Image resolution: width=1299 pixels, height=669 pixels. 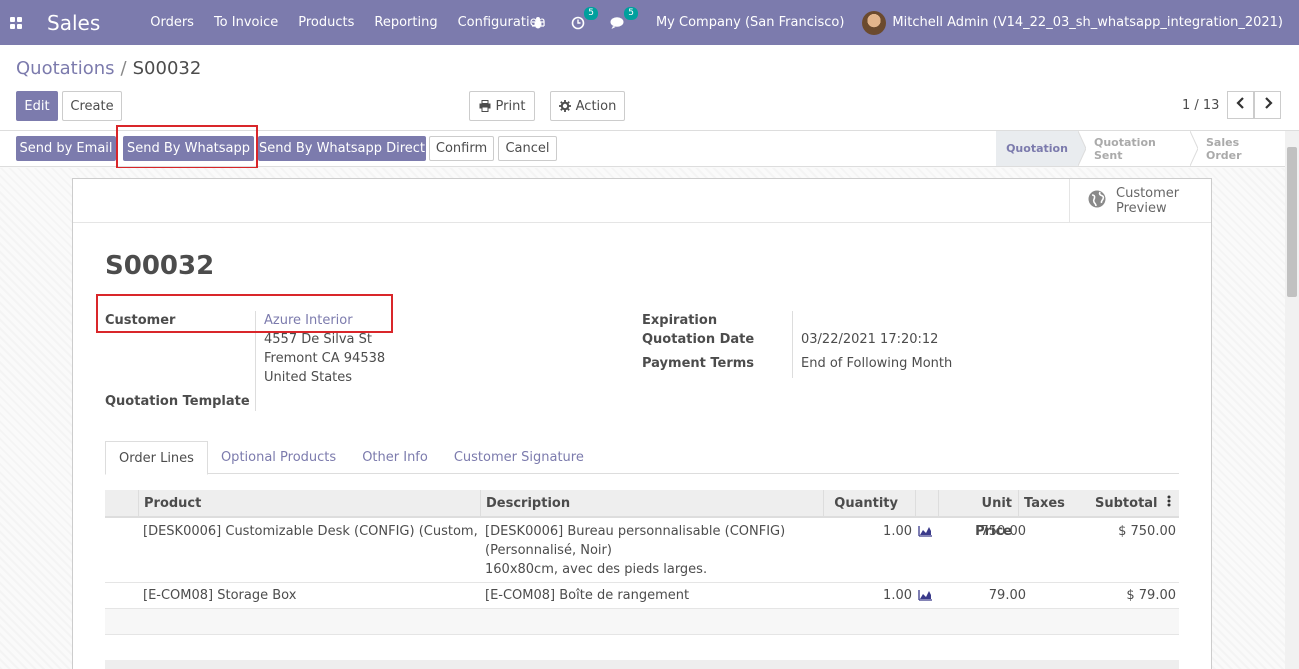 I want to click on customer-preview-line1: Customer, so click(x=1148, y=193).